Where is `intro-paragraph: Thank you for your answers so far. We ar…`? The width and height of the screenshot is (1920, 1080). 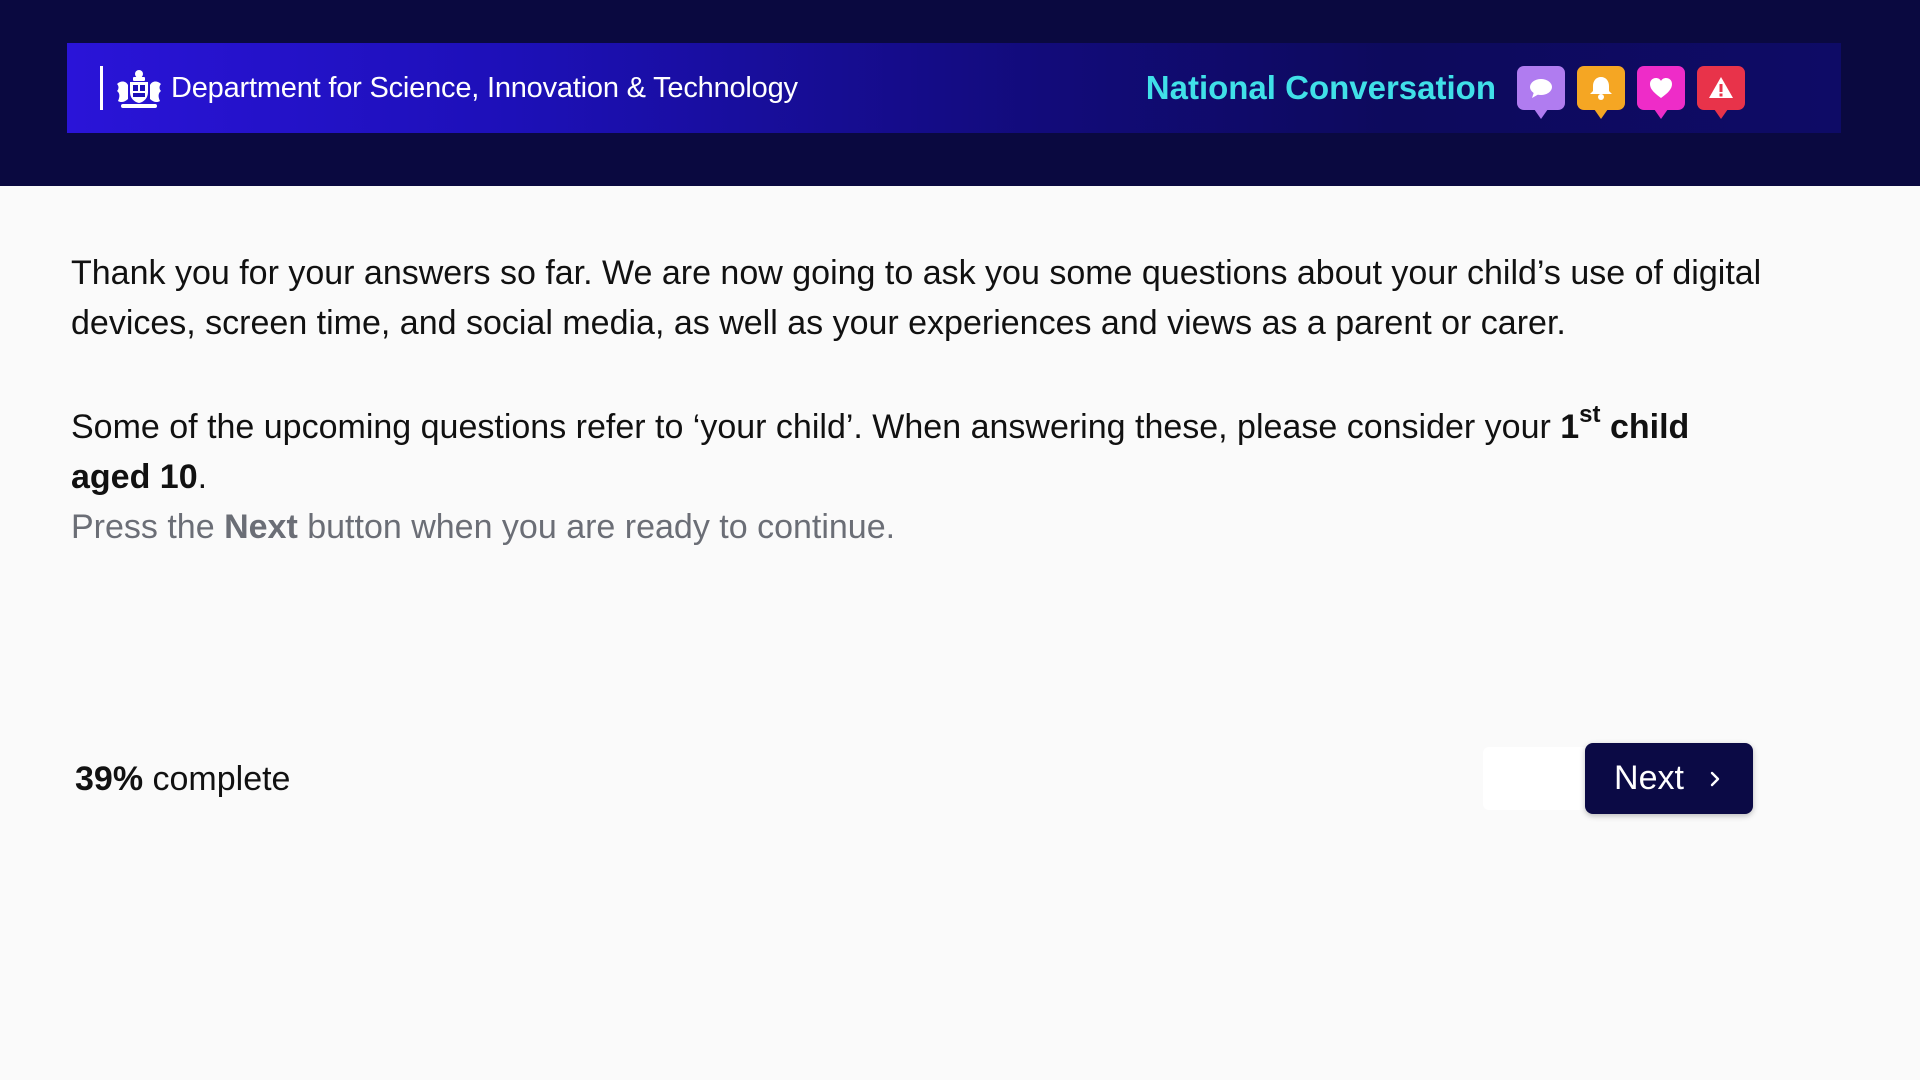
intro-paragraph: Thank you for your answers so far. We ar… is located at coordinates (916, 298).